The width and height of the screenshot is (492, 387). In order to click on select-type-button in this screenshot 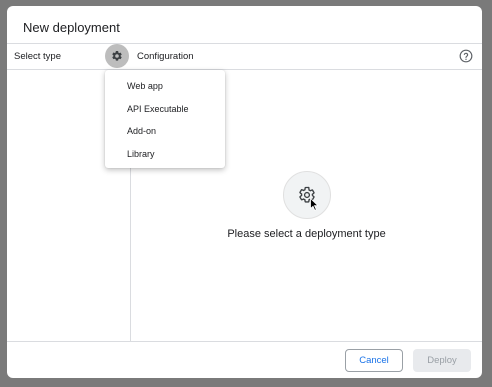, I will do `click(117, 56)`.